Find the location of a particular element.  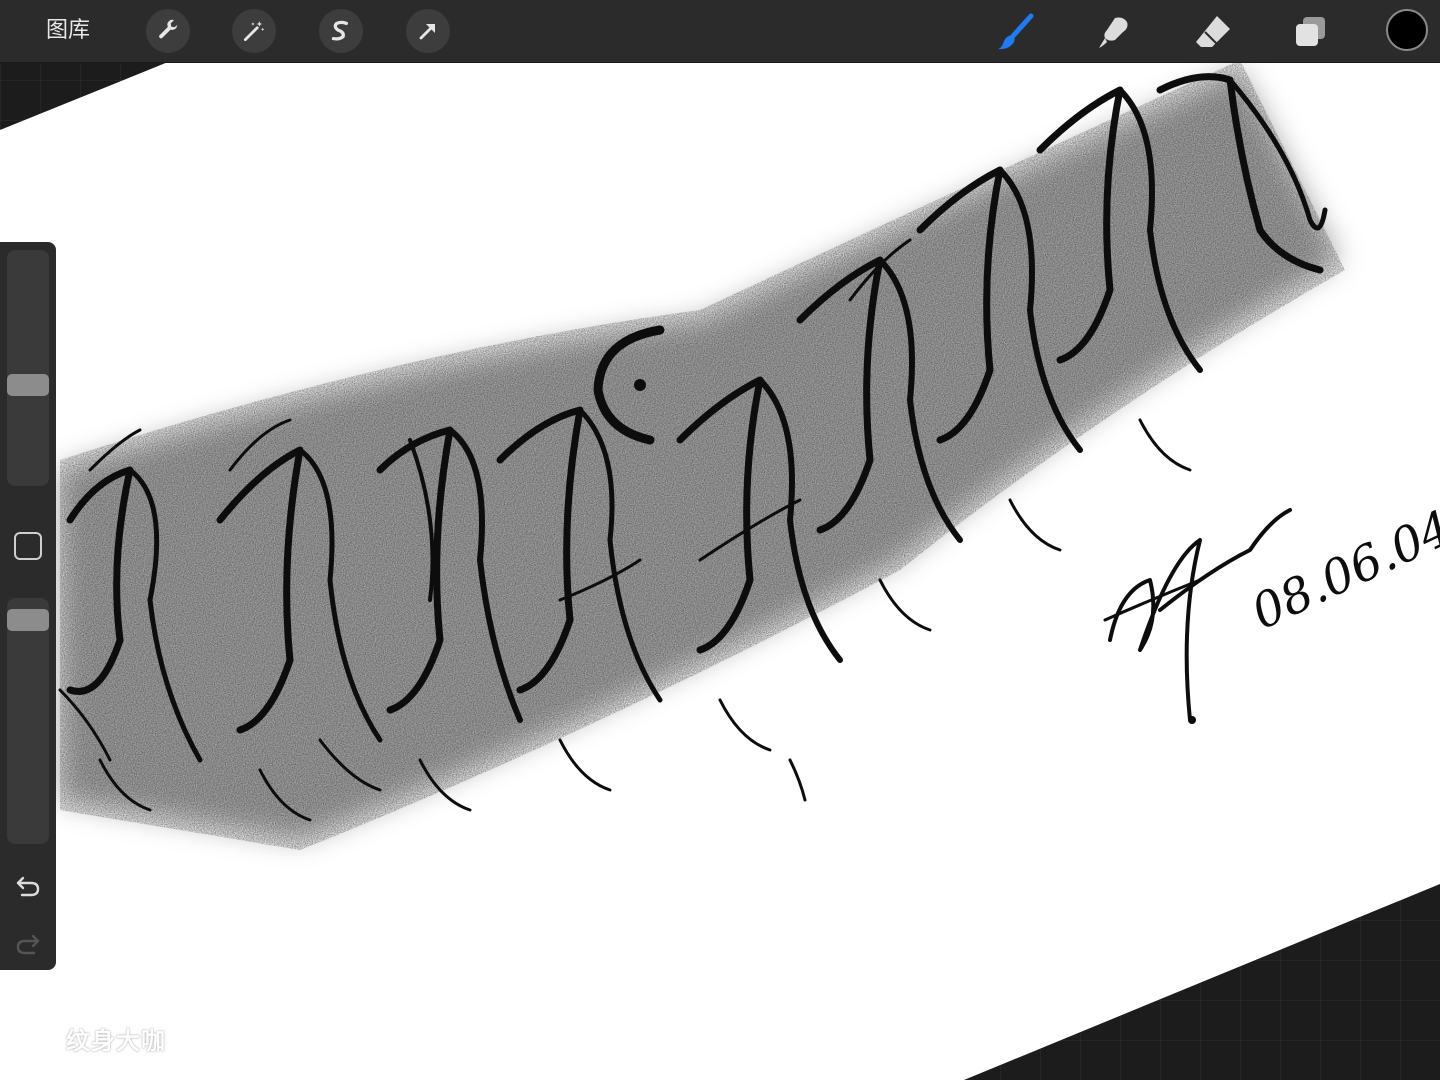

smudge-button is located at coordinates (1113, 32).